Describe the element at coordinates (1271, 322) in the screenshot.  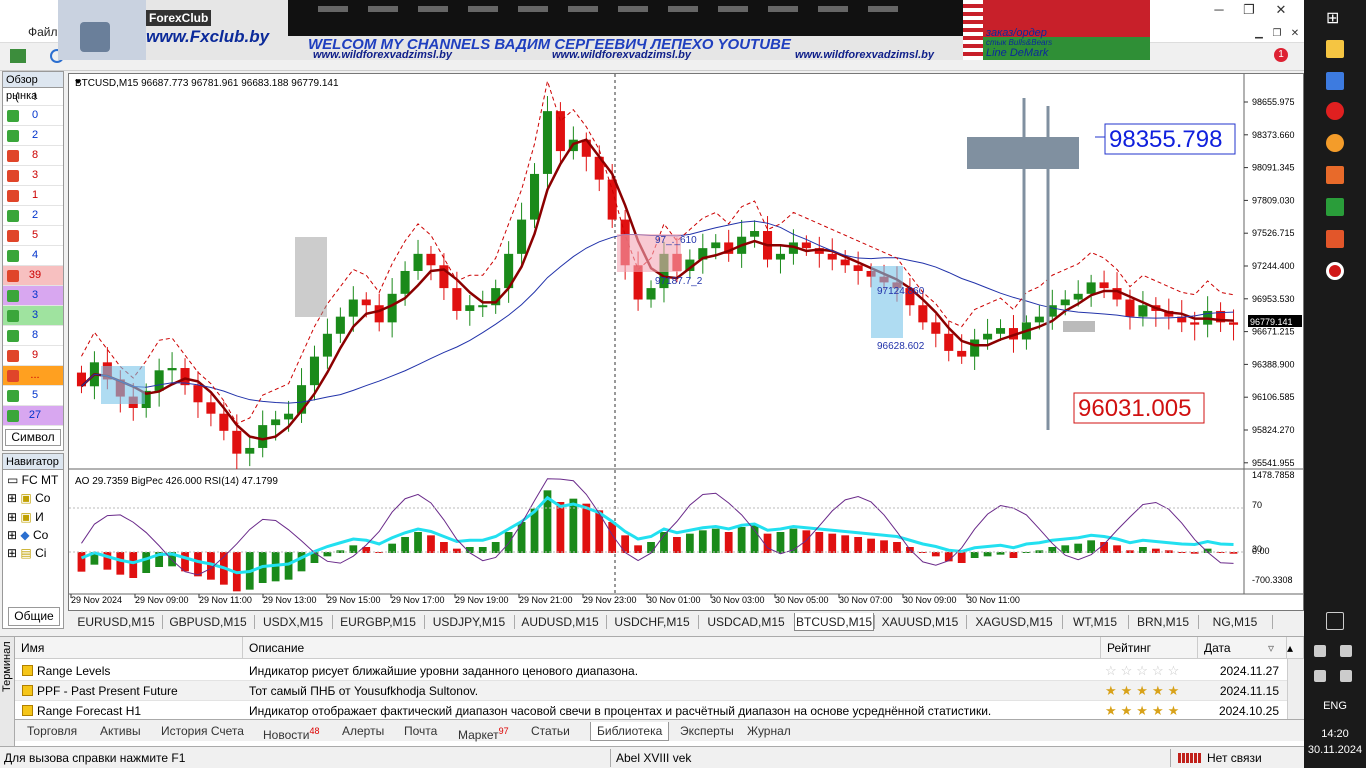
I see `current-price-label: 96779.141` at that location.